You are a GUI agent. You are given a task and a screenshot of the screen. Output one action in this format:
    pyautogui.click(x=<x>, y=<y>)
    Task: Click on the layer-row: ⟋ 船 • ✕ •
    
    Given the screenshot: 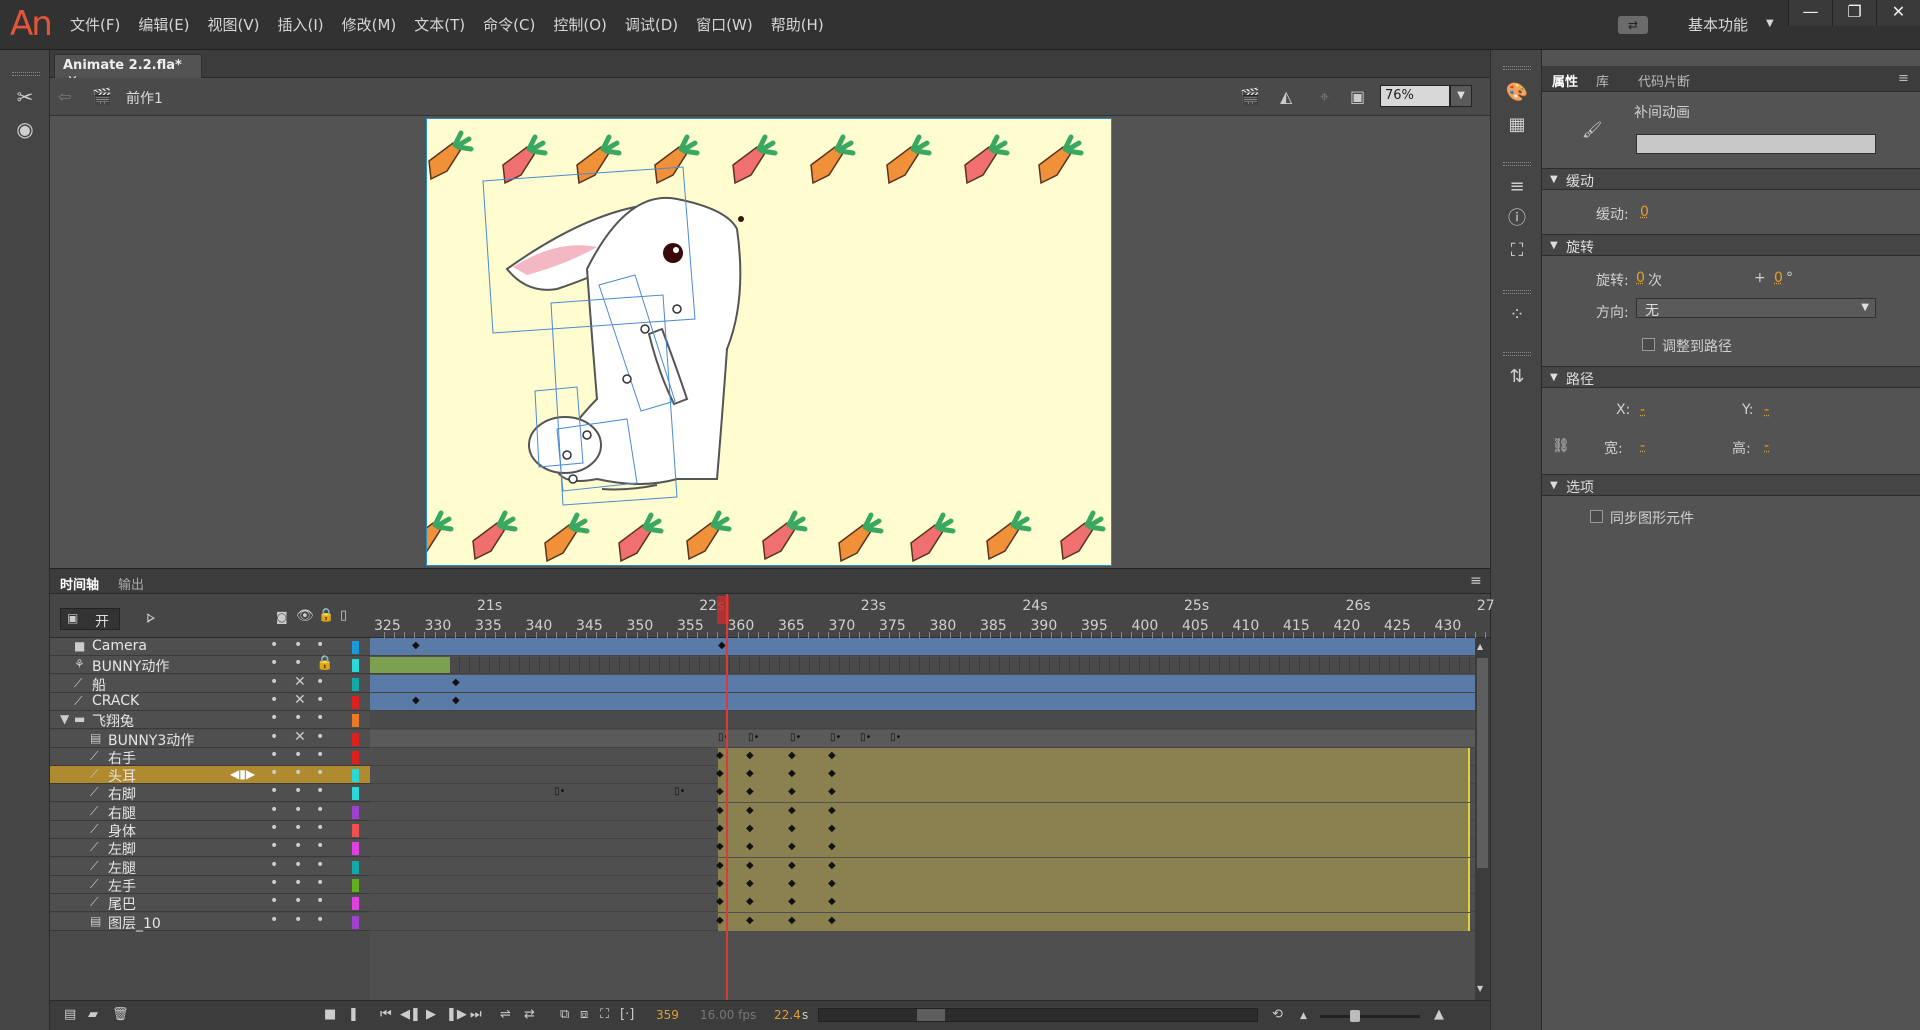 What is the action you would take?
    pyautogui.click(x=210, y=684)
    